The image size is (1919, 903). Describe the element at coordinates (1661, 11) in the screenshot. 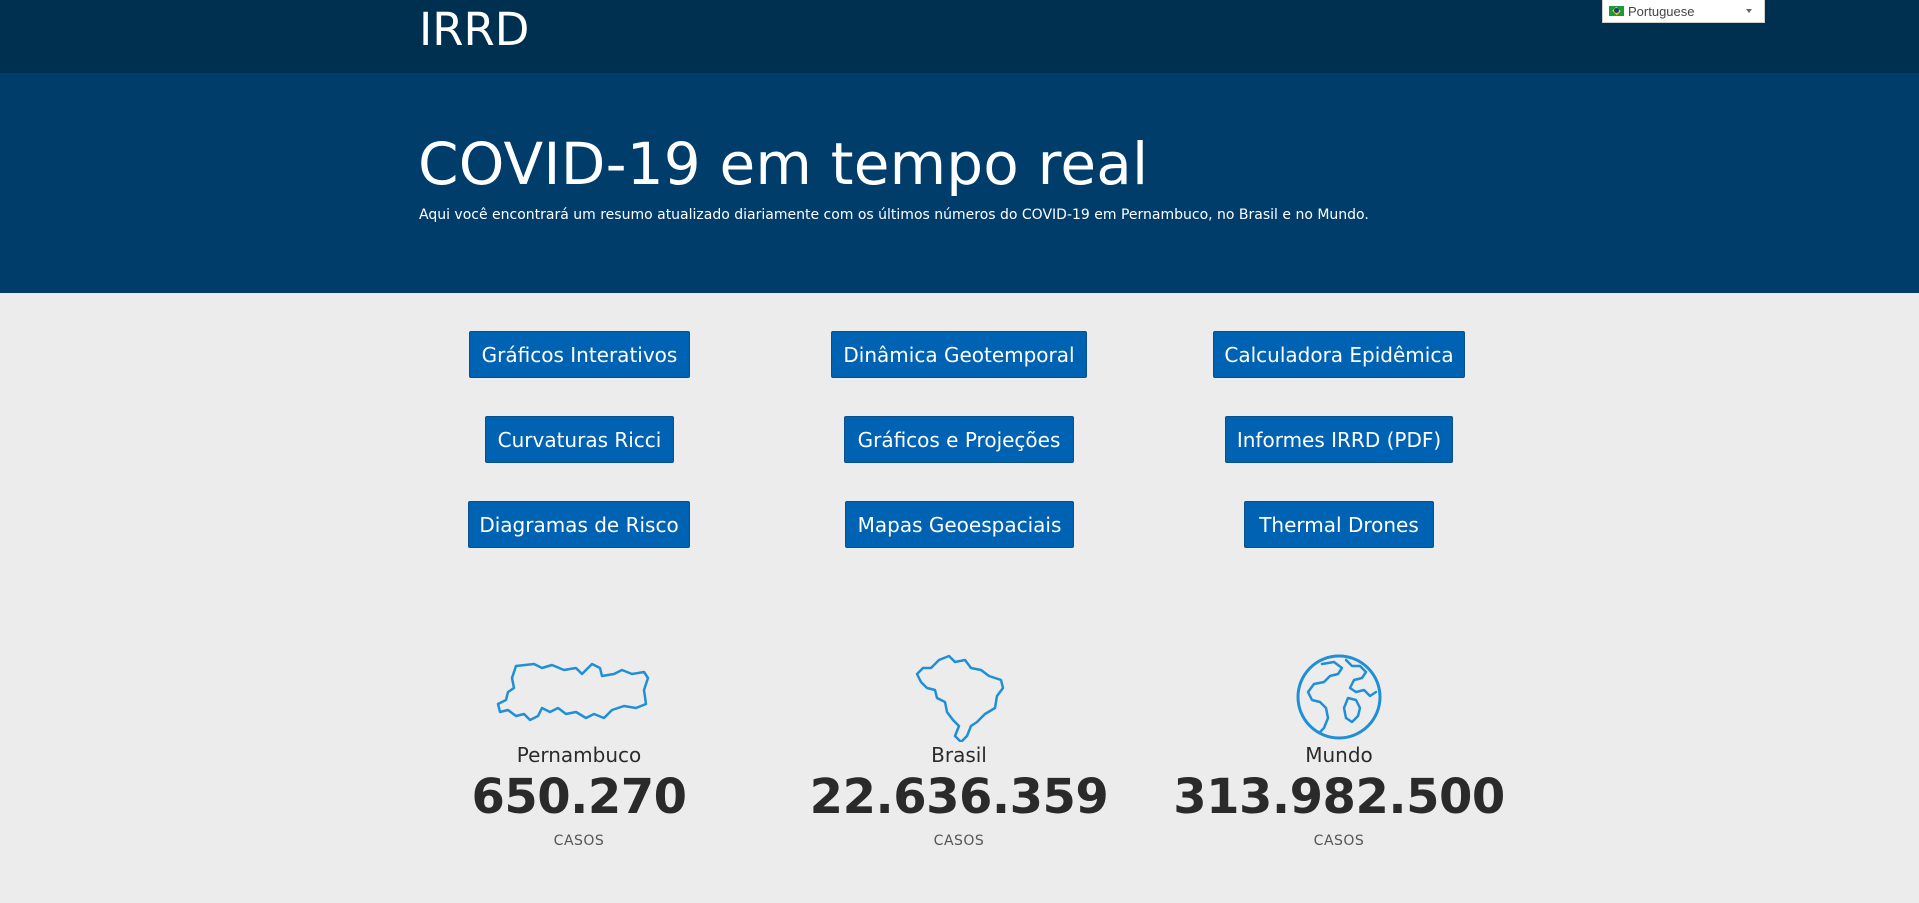

I see `language-selected: Portuguese` at that location.